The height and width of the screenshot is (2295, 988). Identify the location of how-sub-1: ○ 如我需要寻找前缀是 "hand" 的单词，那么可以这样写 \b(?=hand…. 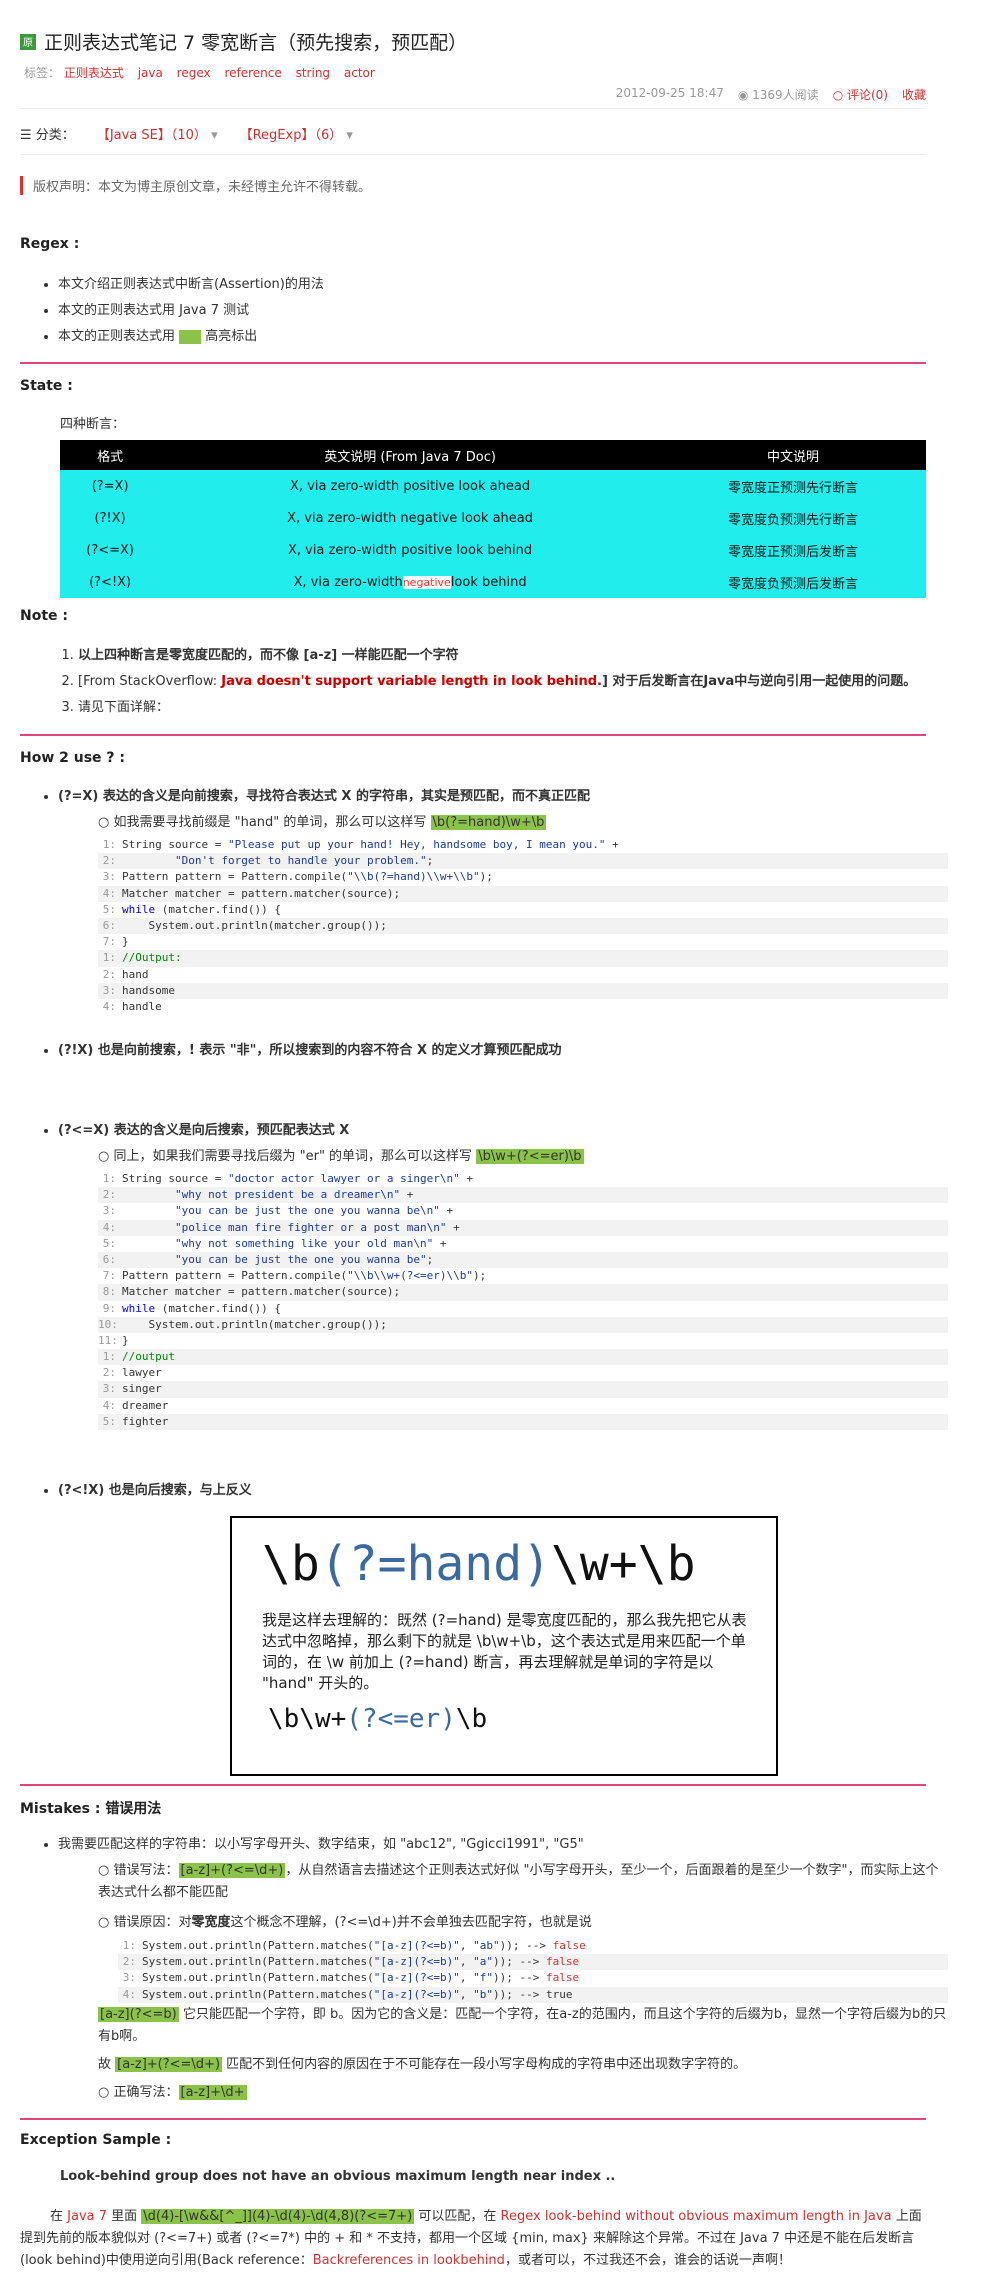
(322, 822).